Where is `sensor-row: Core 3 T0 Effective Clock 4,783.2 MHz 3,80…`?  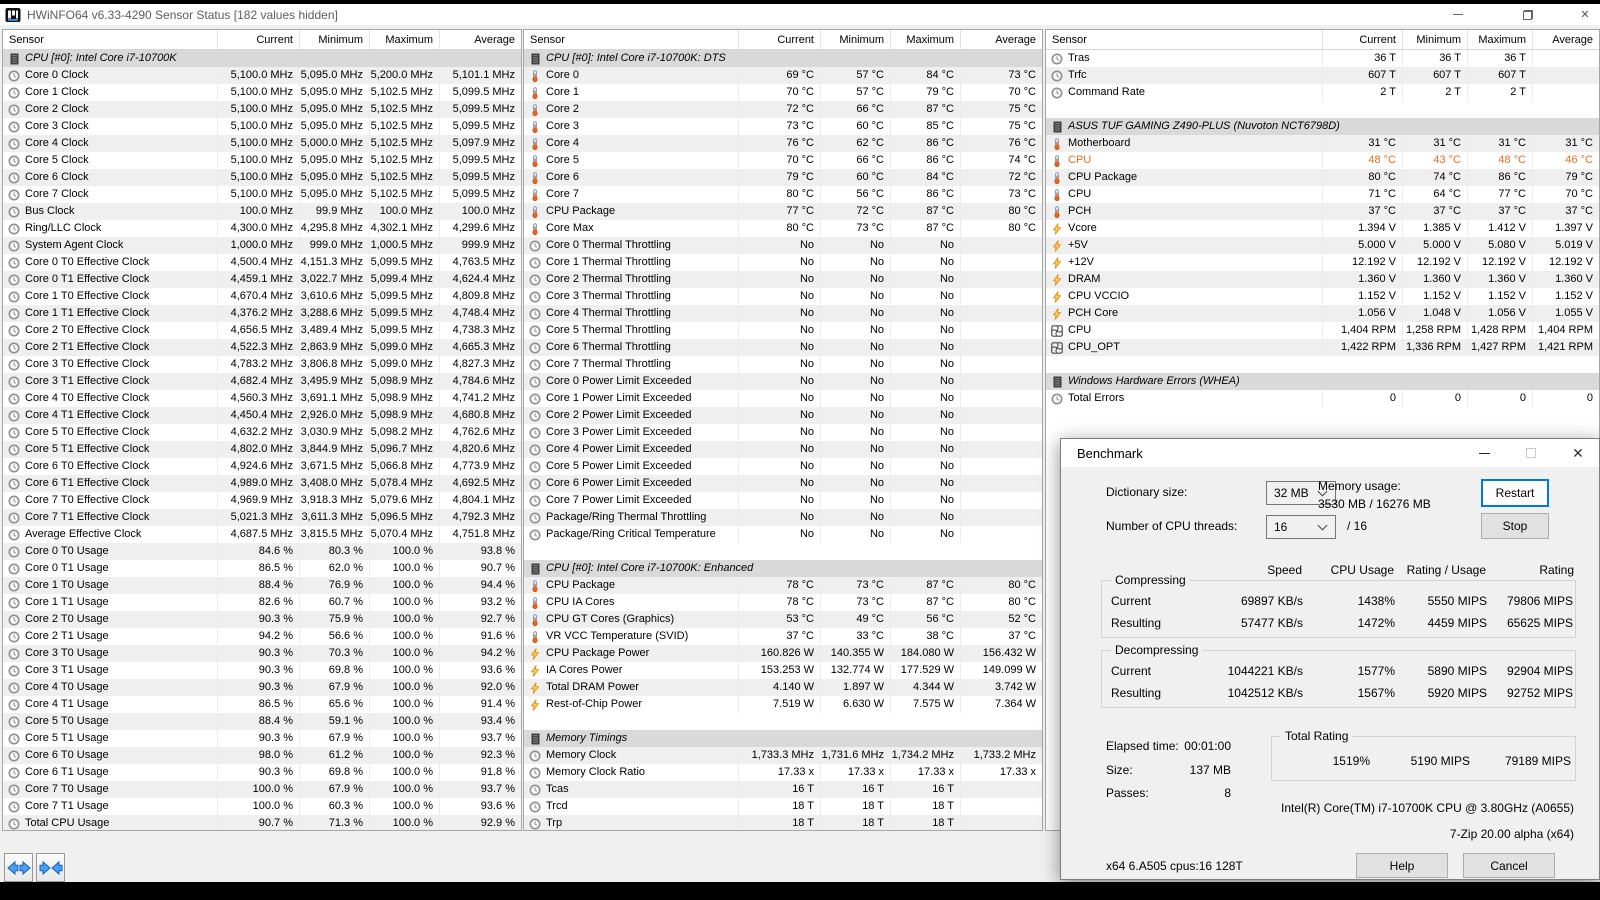 sensor-row: Core 3 T0 Effective Clock 4,783.2 MHz 3,80… is located at coordinates (262, 364).